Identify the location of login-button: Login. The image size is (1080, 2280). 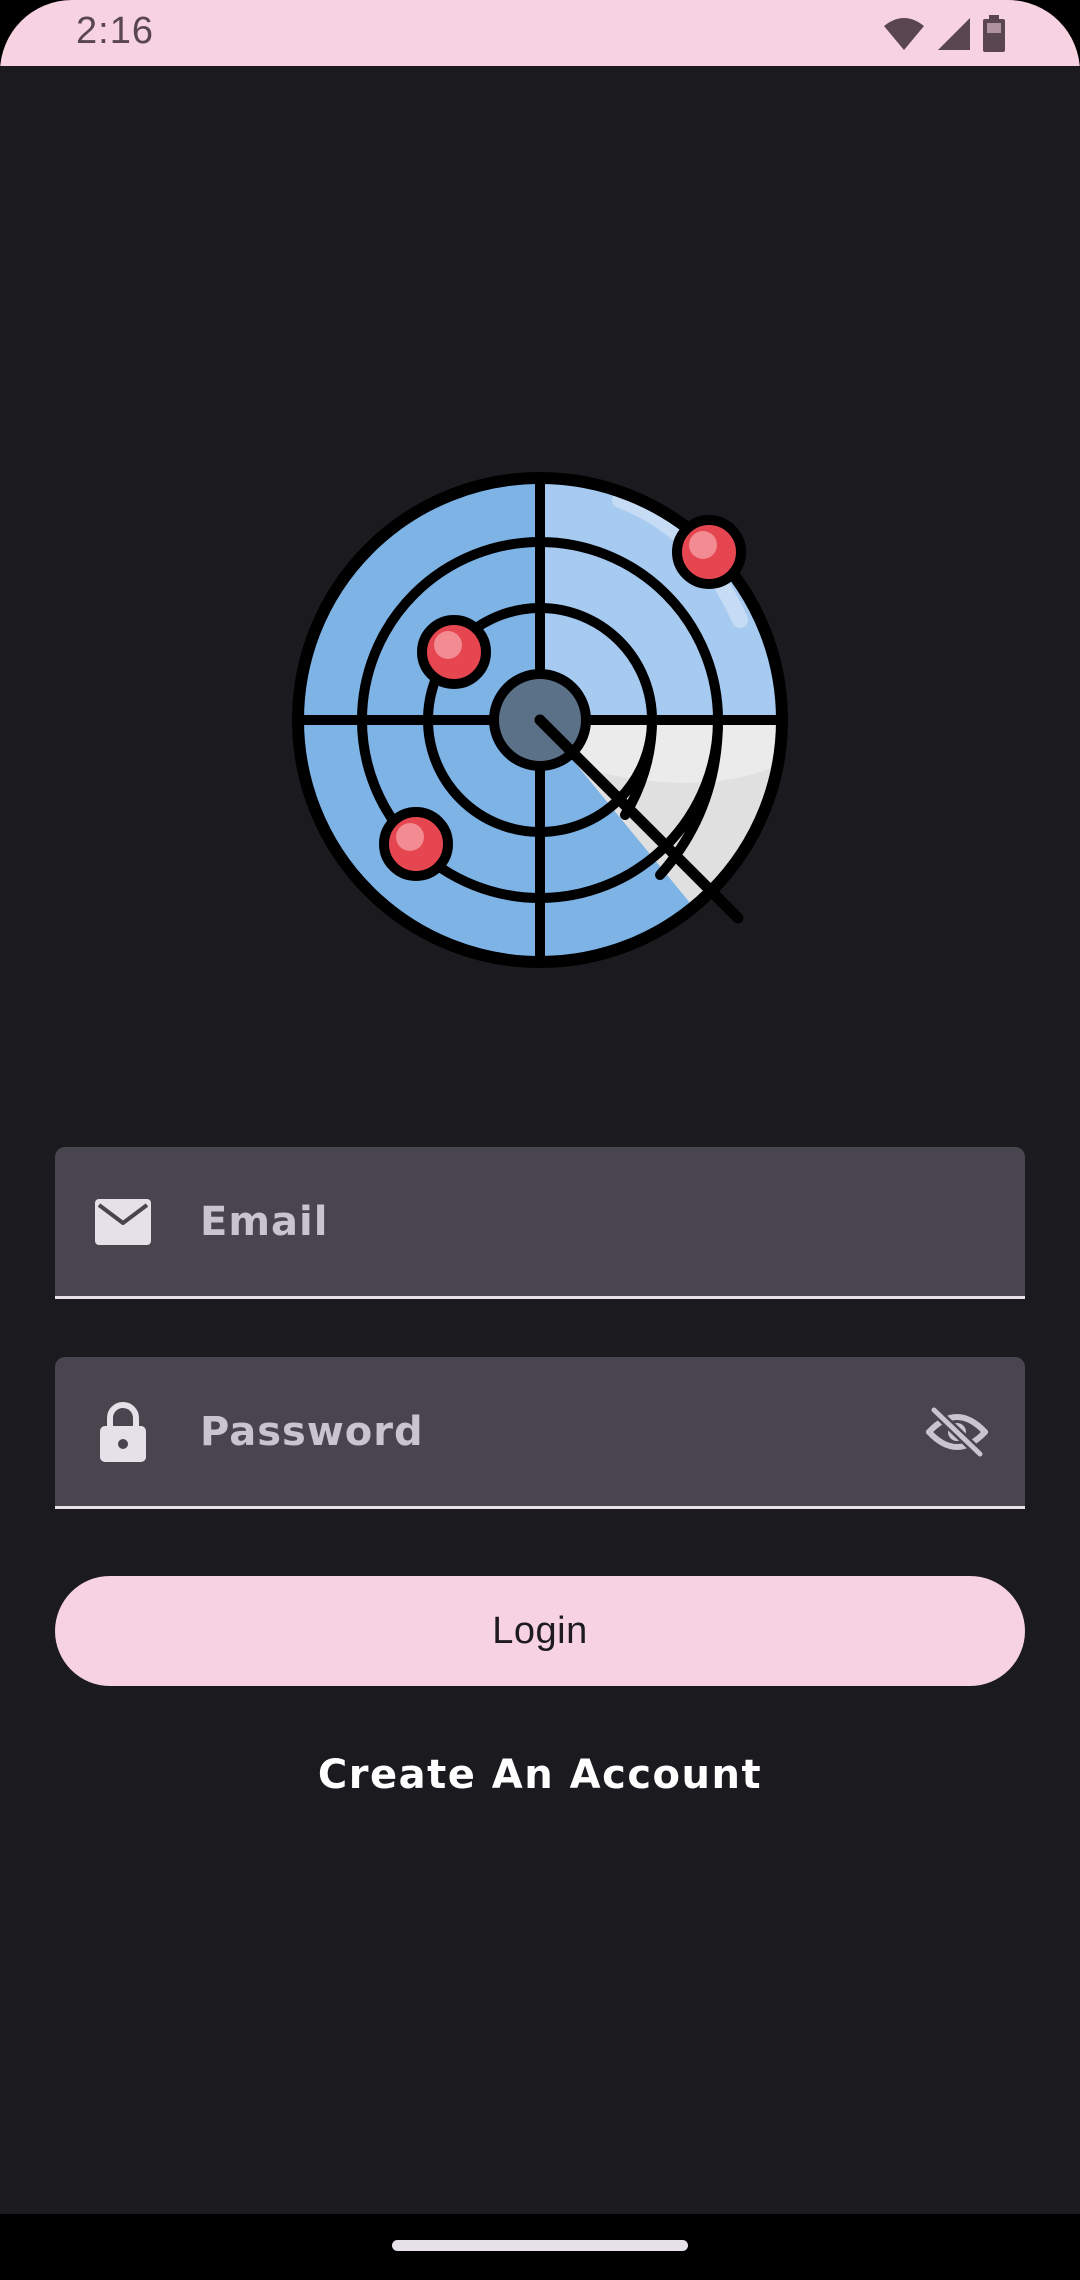
(540, 1631).